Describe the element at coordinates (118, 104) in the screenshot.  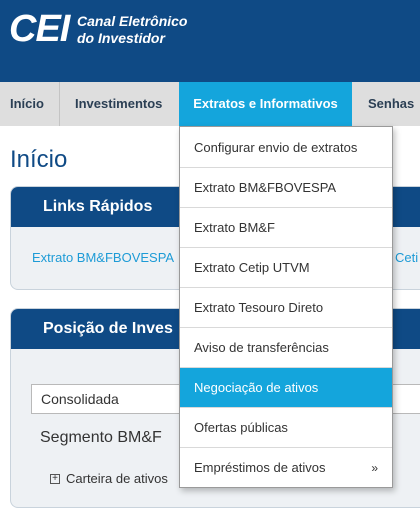
I see `nav-item-investimentos: Investimentos` at that location.